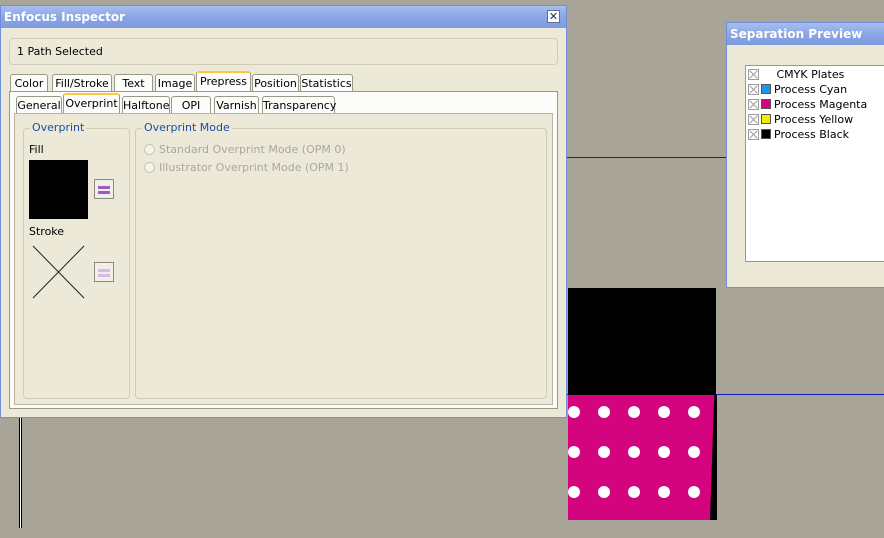 The width and height of the screenshot is (884, 538). What do you see at coordinates (223, 81) in the screenshot?
I see `tab-prepress: Prepress` at bounding box center [223, 81].